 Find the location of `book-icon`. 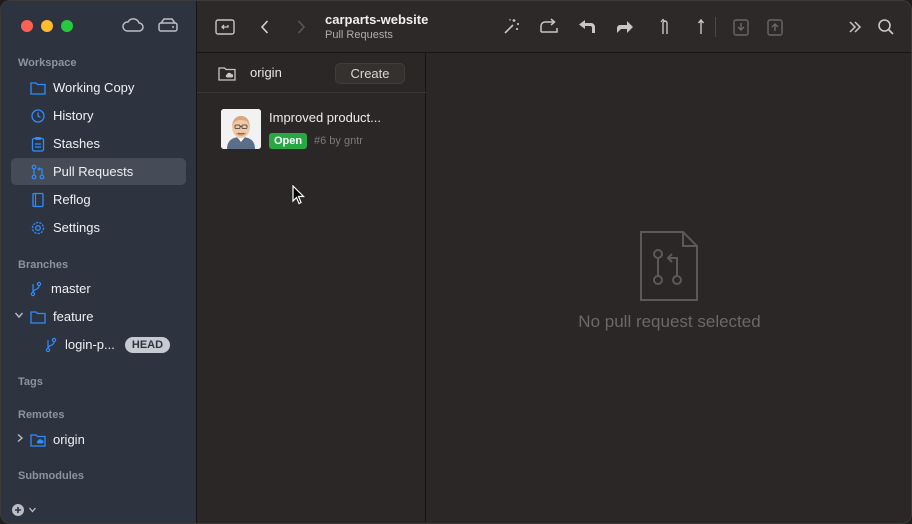

book-icon is located at coordinates (38, 200).